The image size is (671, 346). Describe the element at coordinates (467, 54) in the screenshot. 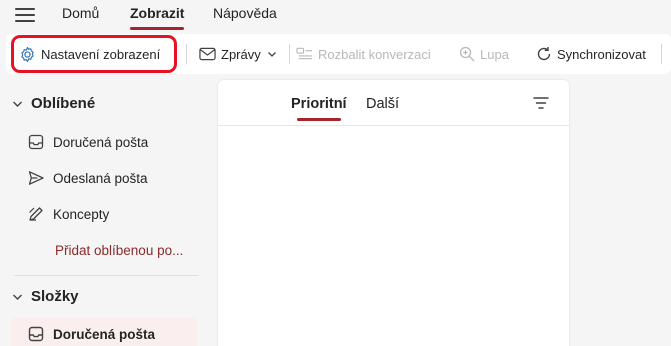

I see `zoom-in-icon` at that location.